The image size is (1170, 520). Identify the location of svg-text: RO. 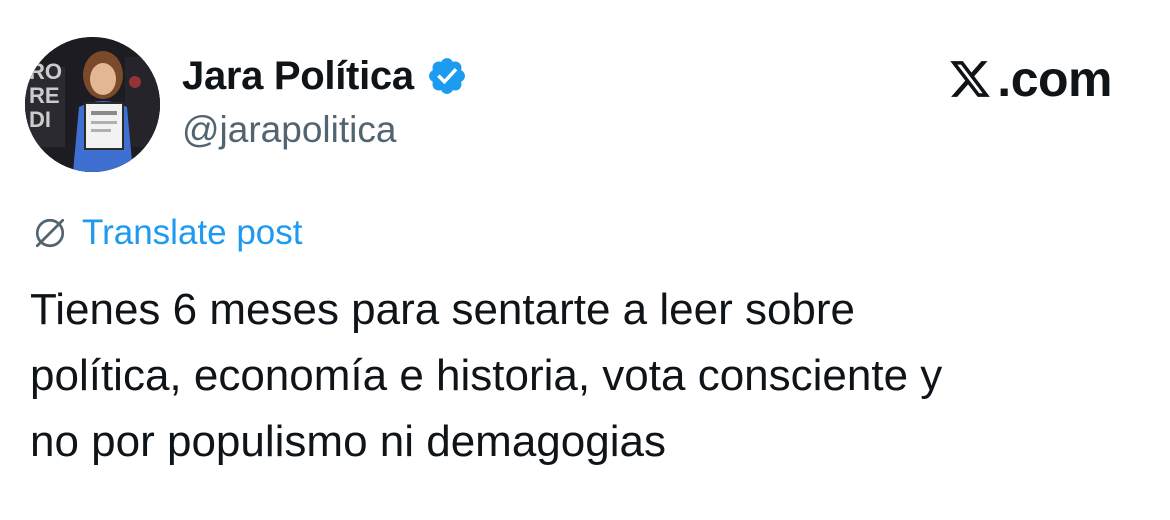
(45, 71).